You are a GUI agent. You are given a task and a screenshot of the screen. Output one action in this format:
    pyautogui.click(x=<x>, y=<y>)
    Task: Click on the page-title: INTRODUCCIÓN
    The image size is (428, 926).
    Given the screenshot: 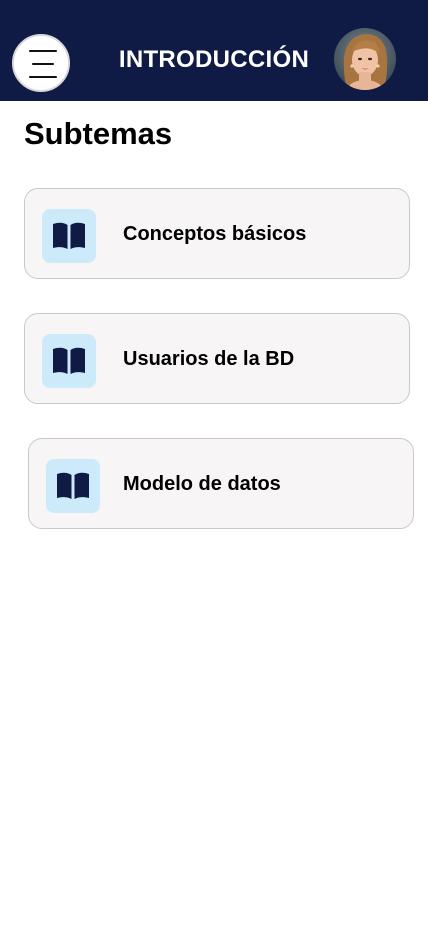 What is the action you would take?
    pyautogui.click(x=214, y=59)
    